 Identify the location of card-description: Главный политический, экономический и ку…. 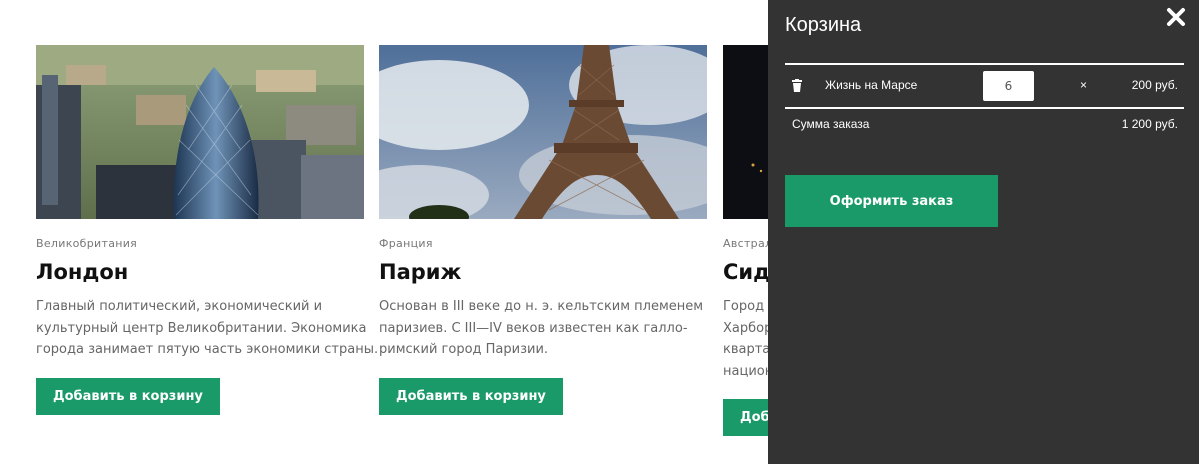
(207, 328).